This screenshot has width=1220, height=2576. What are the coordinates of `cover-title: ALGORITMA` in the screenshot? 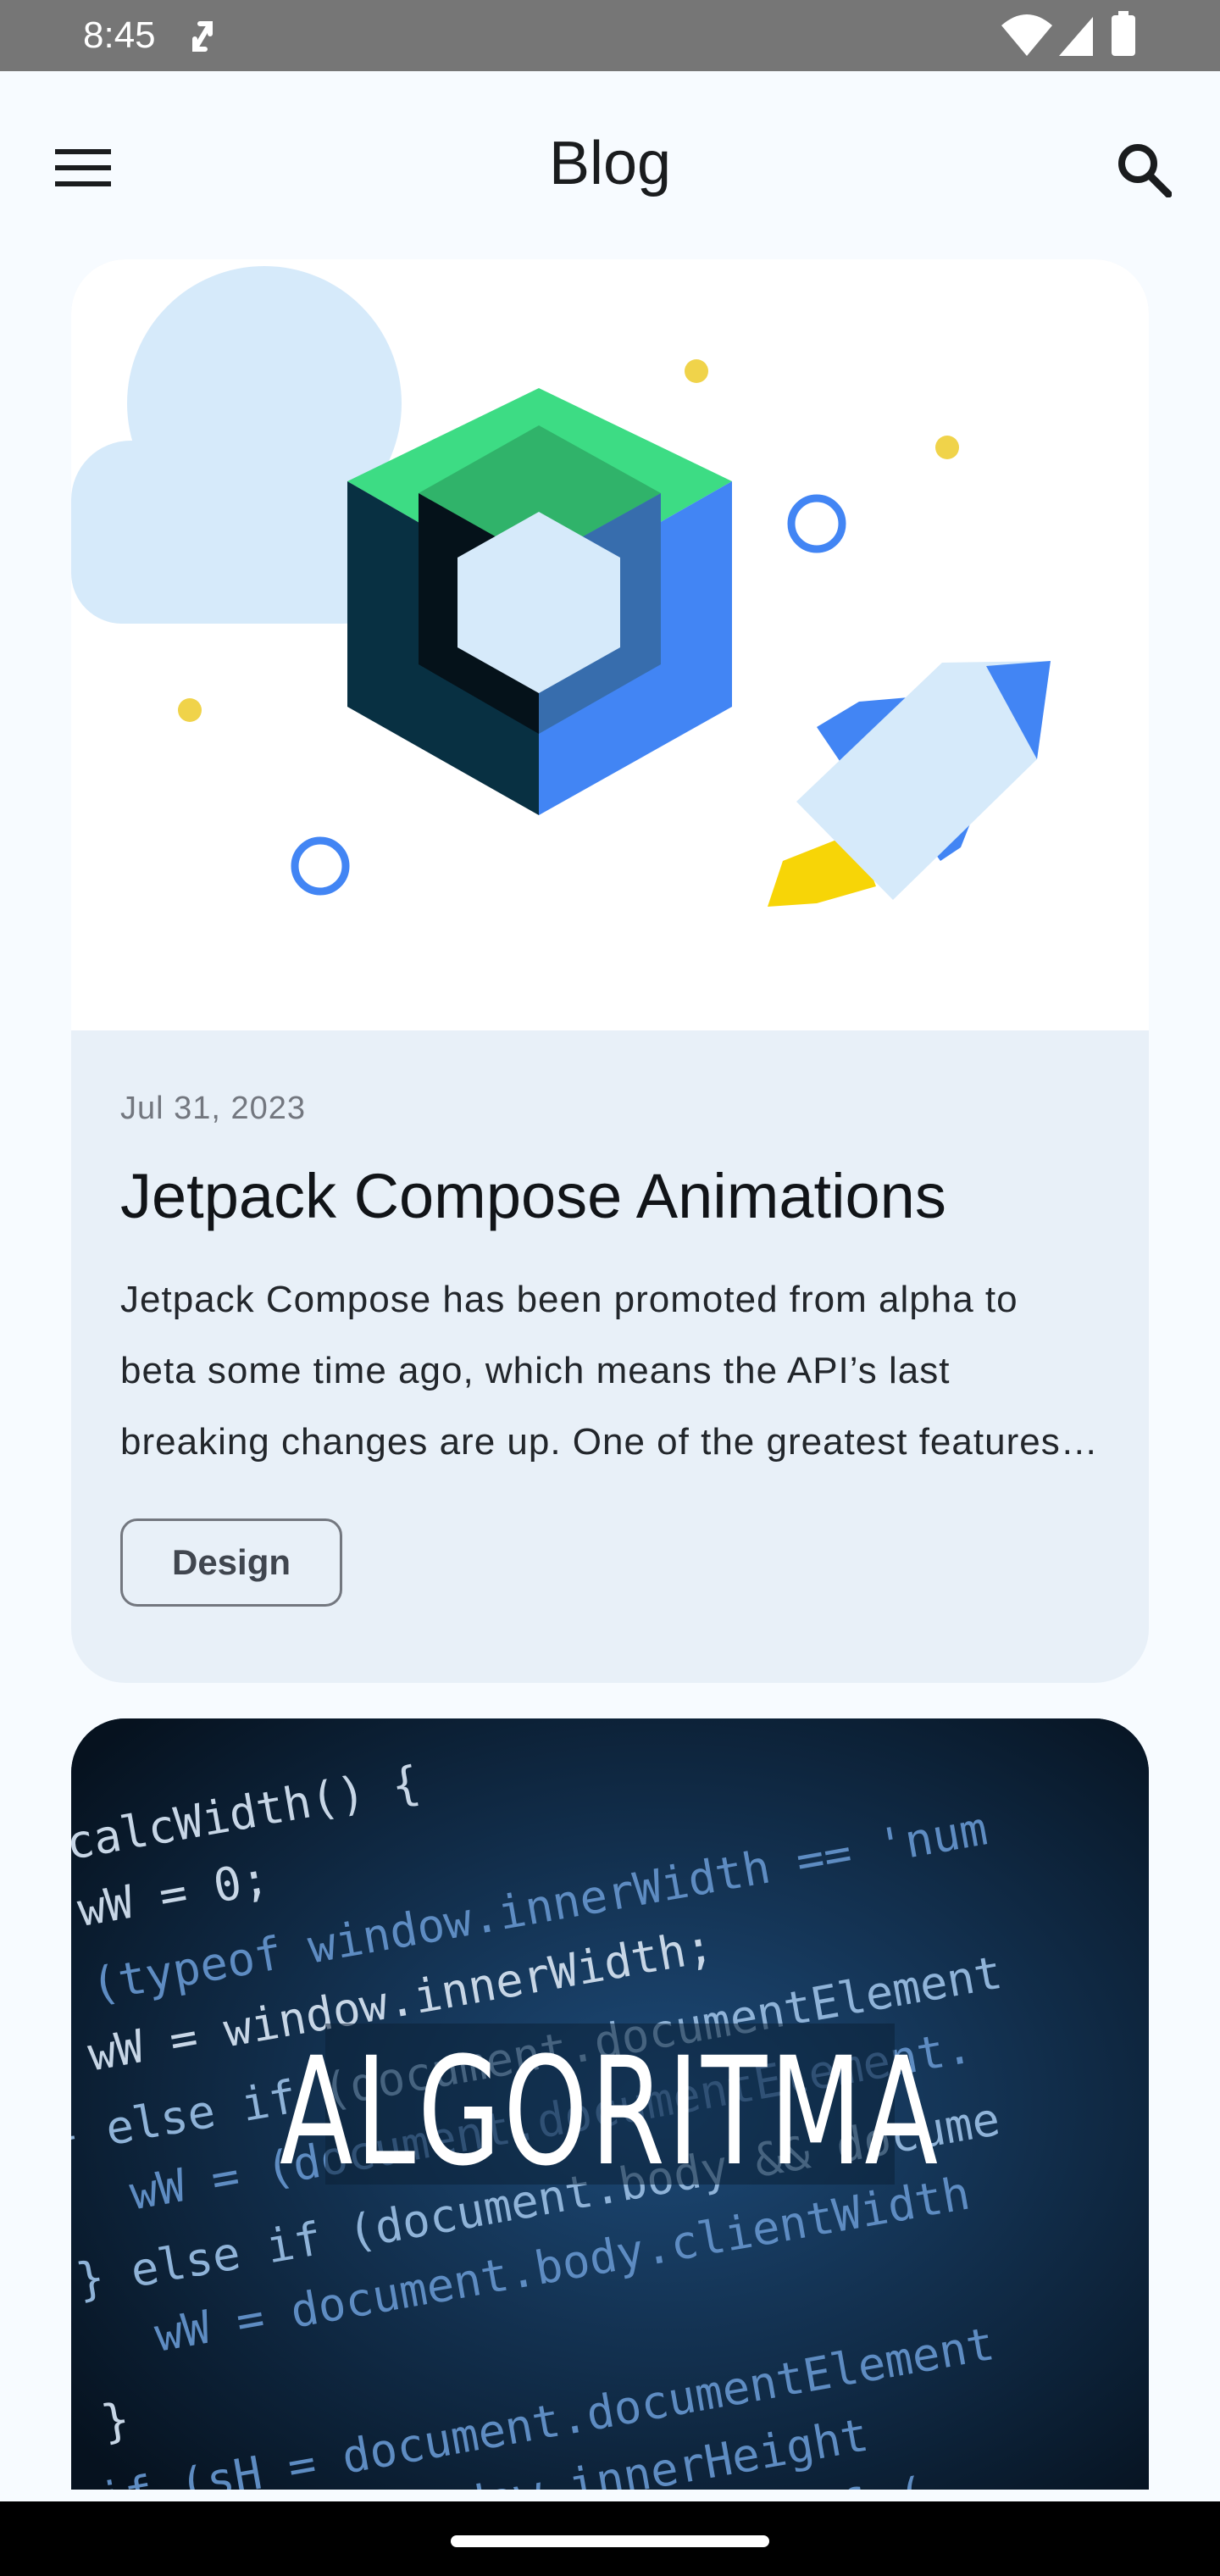 It's located at (609, 2112).